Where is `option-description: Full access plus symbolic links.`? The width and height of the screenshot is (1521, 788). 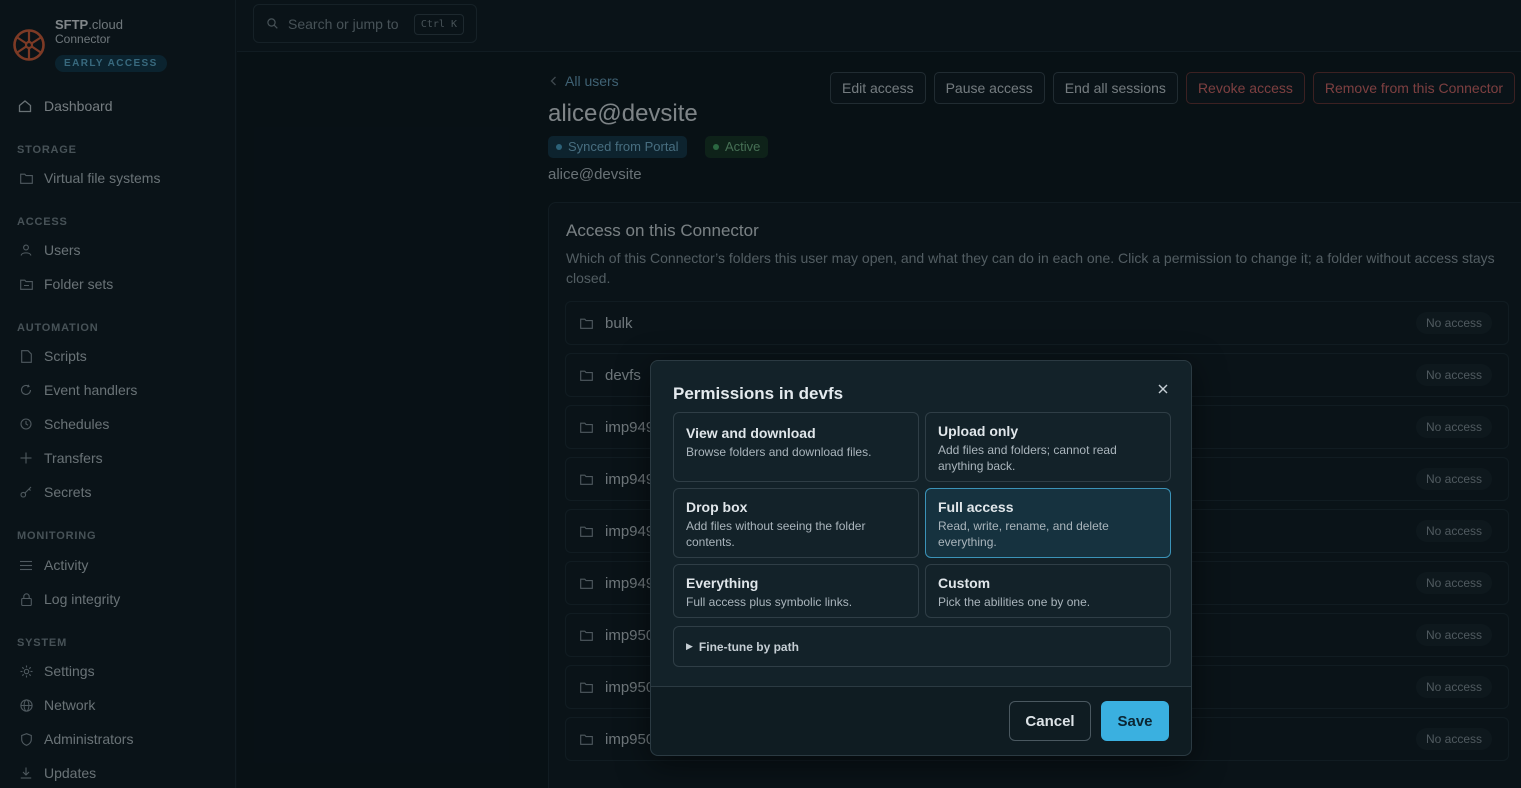 option-description: Full access plus symbolic links. is located at coordinates (769, 602).